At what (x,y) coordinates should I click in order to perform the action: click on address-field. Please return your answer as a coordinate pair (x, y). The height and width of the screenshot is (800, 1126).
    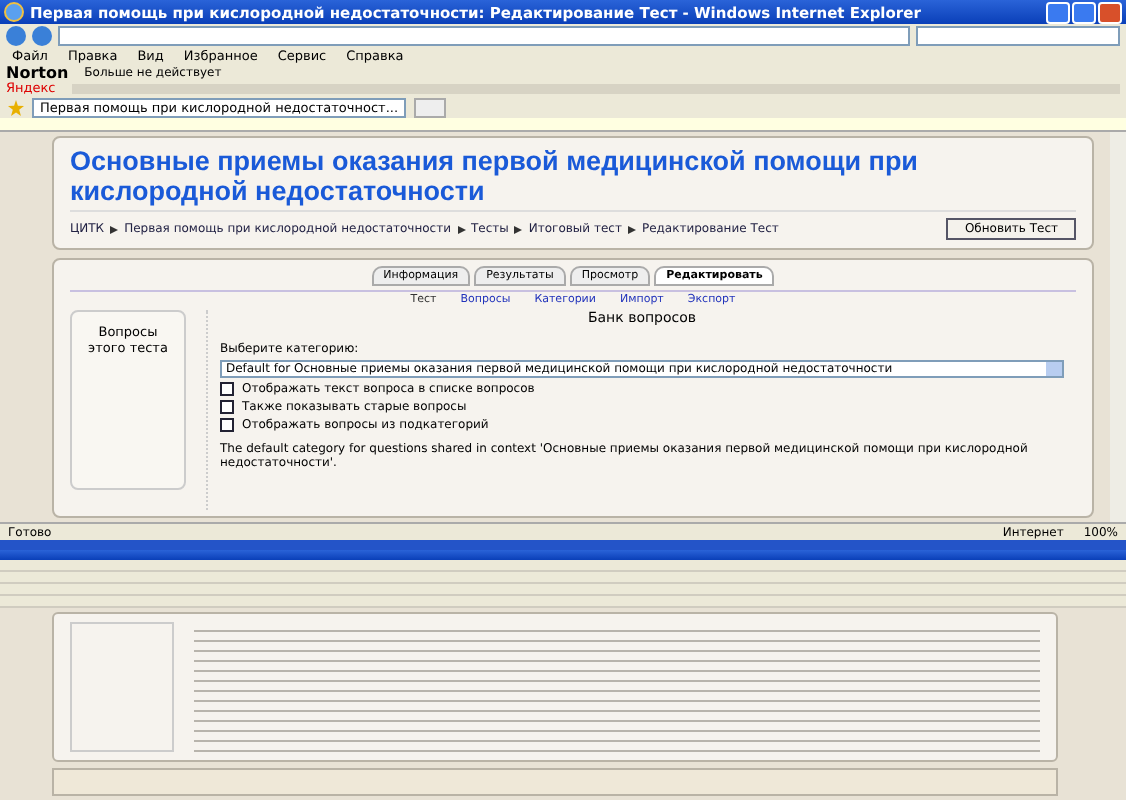
    Looking at the image, I should click on (484, 36).